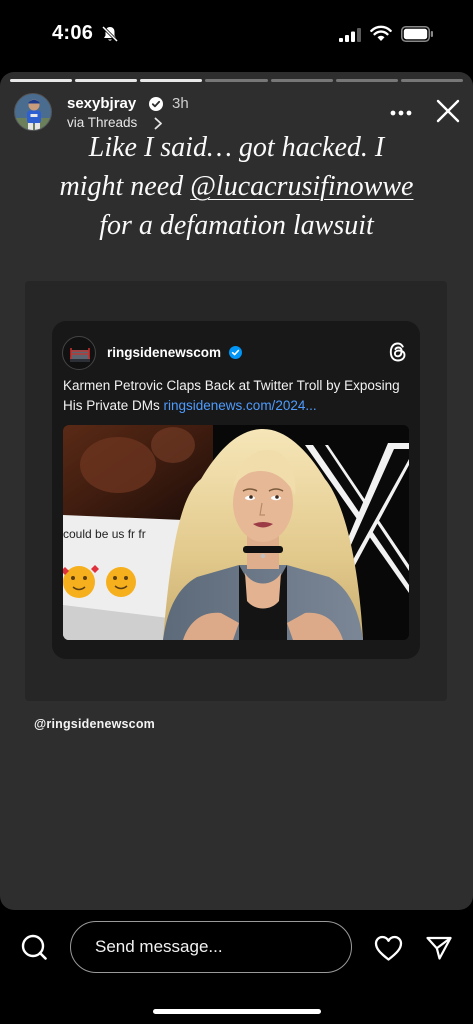 The height and width of the screenshot is (1024, 473). What do you see at coordinates (237, 113) in the screenshot?
I see `story-header: sexybjray 3h via Threads` at bounding box center [237, 113].